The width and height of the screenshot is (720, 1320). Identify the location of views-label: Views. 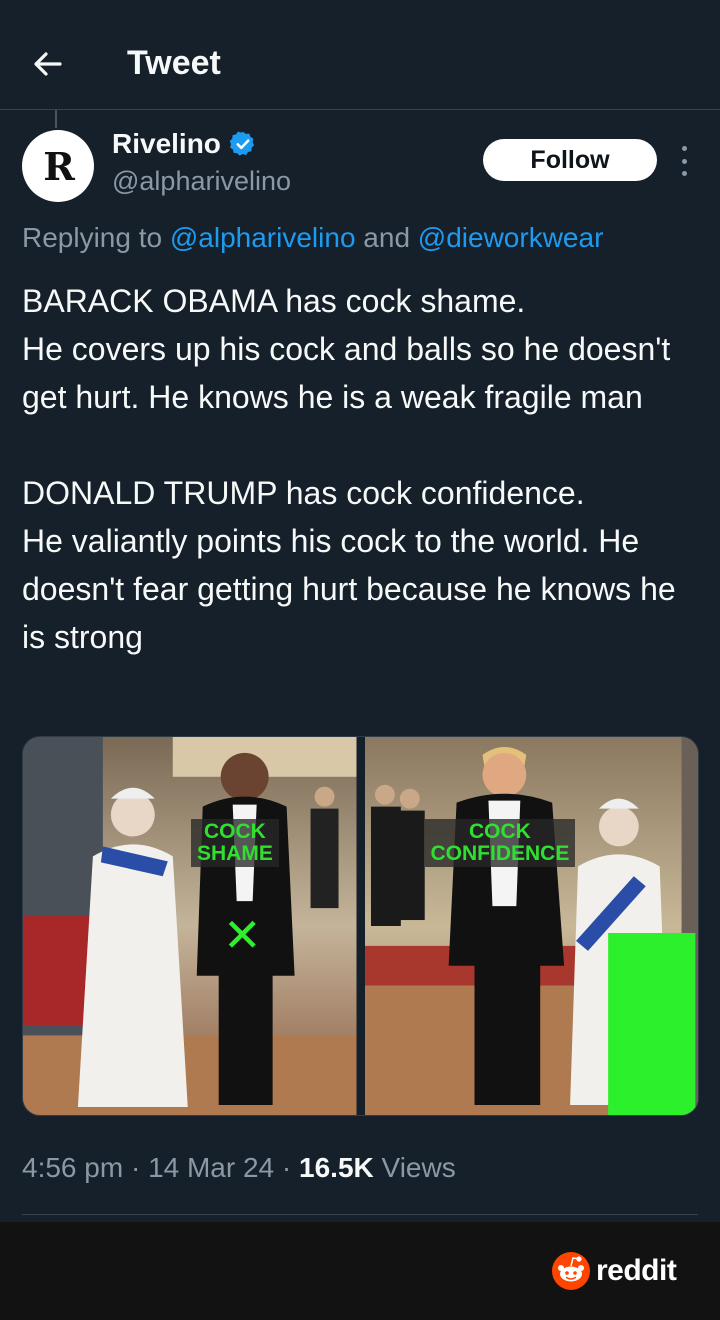
(414, 1167).